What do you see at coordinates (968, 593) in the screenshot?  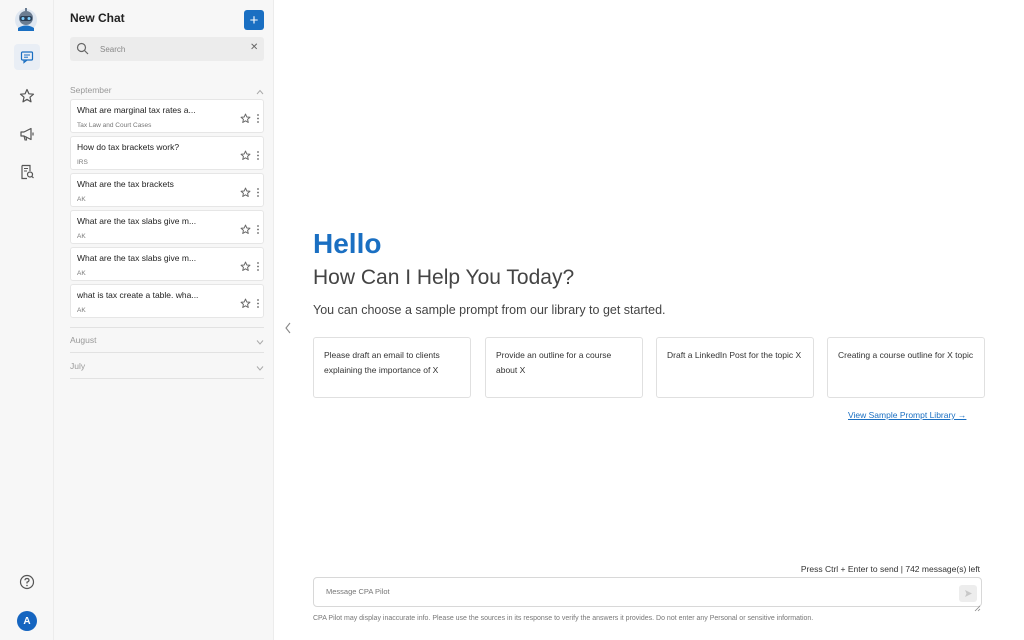 I see `send-icon` at bounding box center [968, 593].